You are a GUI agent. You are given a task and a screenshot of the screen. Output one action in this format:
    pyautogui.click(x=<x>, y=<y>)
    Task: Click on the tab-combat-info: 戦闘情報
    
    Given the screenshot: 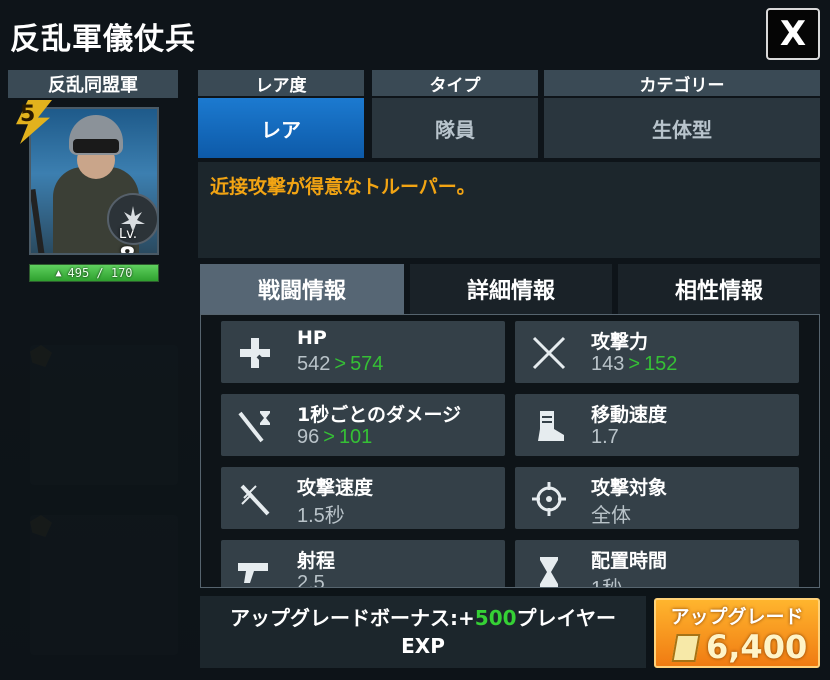 What is the action you would take?
    pyautogui.click(x=302, y=289)
    